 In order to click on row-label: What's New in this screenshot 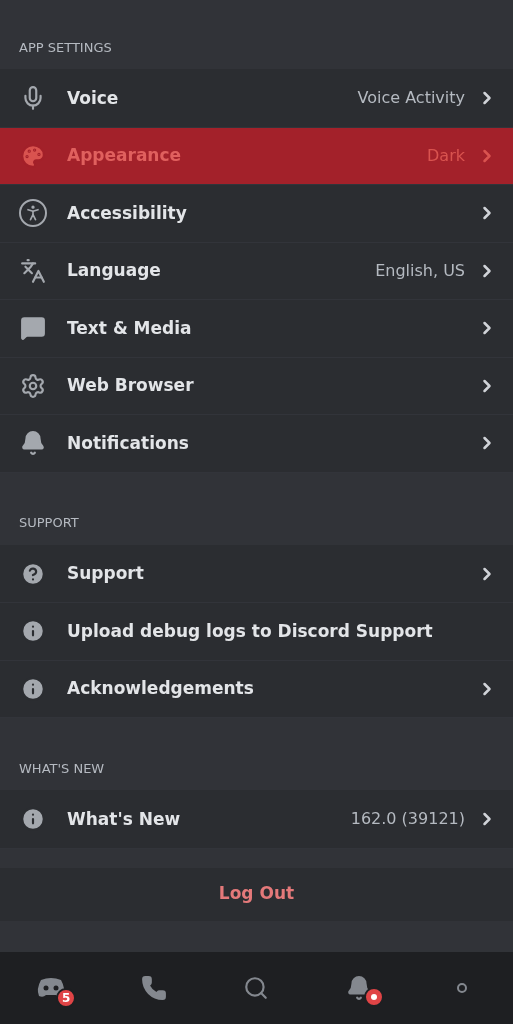, I will do `click(124, 819)`.